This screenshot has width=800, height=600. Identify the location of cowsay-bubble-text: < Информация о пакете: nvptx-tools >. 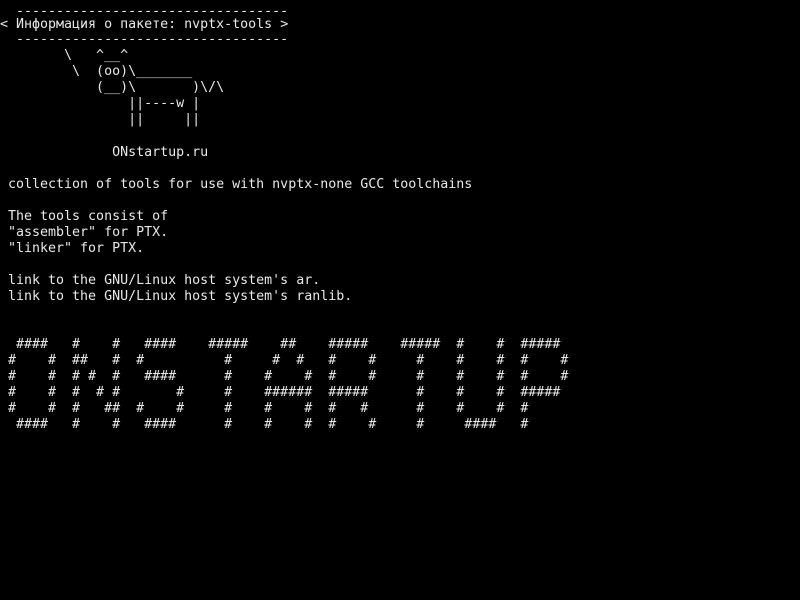
(144, 24).